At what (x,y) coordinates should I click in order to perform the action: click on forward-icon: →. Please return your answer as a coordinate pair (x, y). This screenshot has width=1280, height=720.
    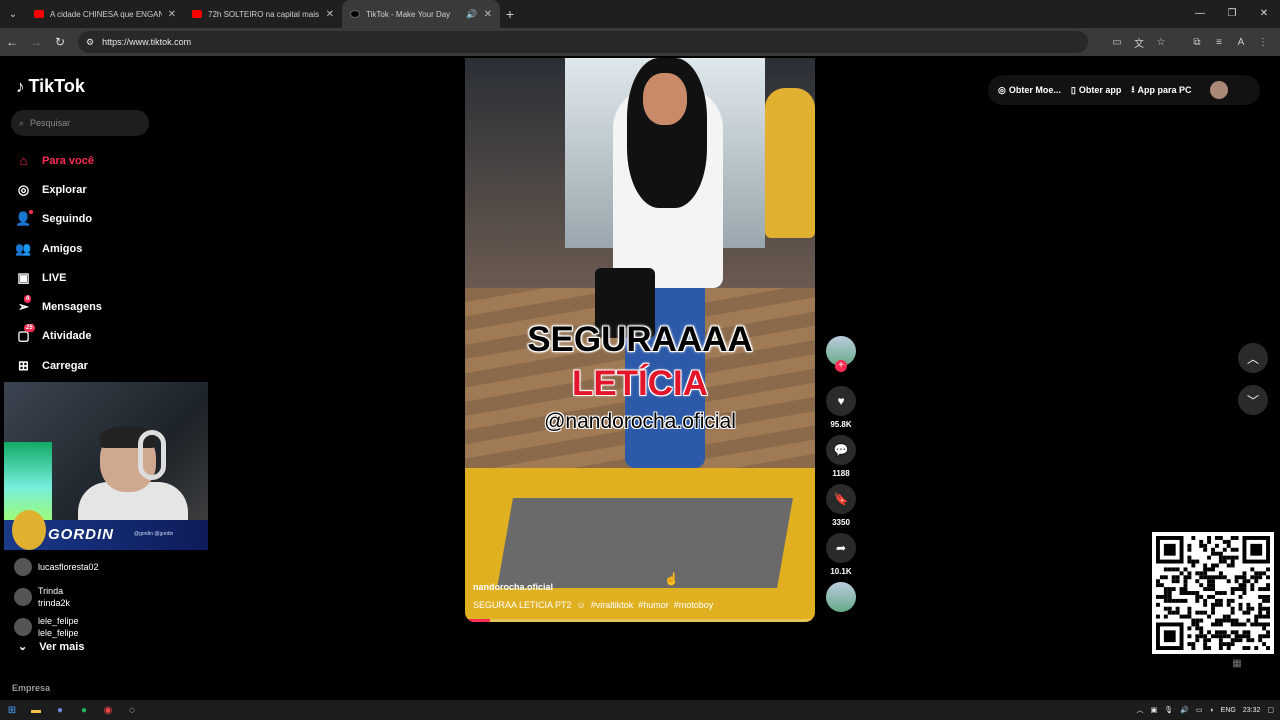
    Looking at the image, I should click on (36, 42).